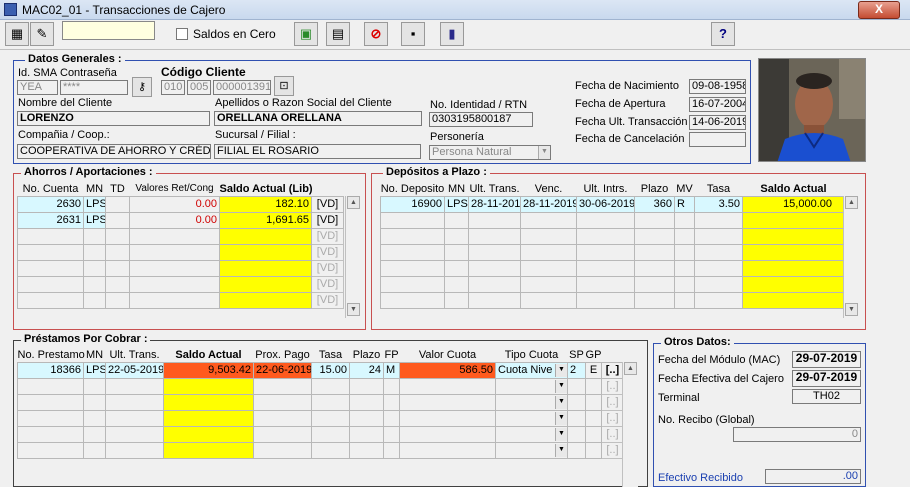 The width and height of the screenshot is (910, 487). Describe the element at coordinates (208, 370) in the screenshot. I see `cell-saldo: 9,503.42` at that location.